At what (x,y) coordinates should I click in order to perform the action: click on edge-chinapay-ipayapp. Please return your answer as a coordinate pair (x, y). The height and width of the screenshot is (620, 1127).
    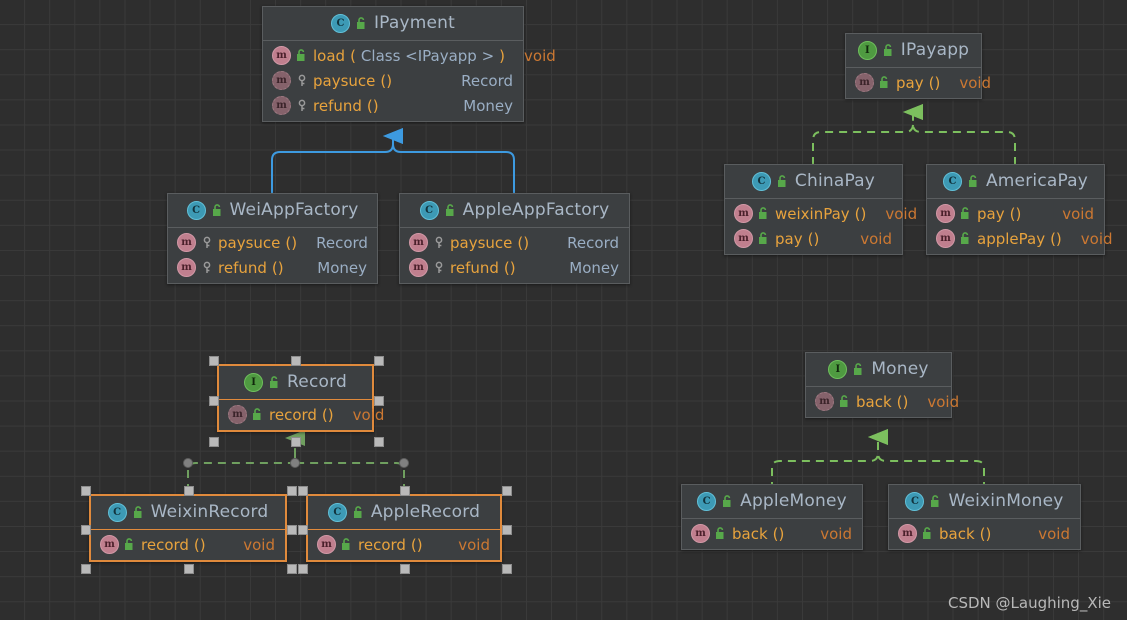
    Looking at the image, I should click on (867, 134).